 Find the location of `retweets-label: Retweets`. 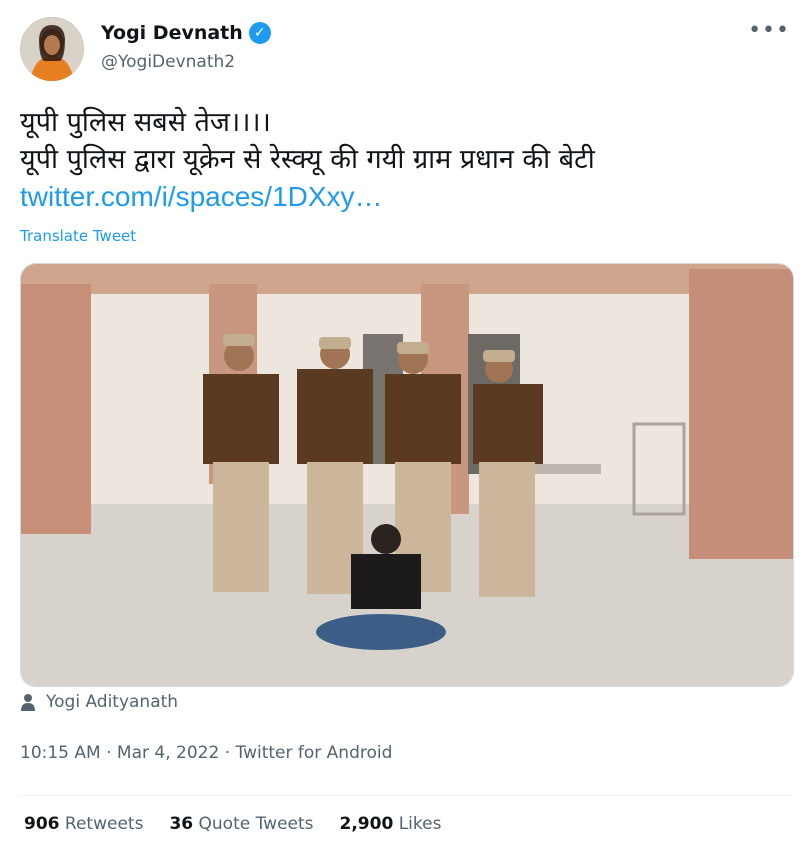

retweets-label: Retweets is located at coordinates (104, 824).